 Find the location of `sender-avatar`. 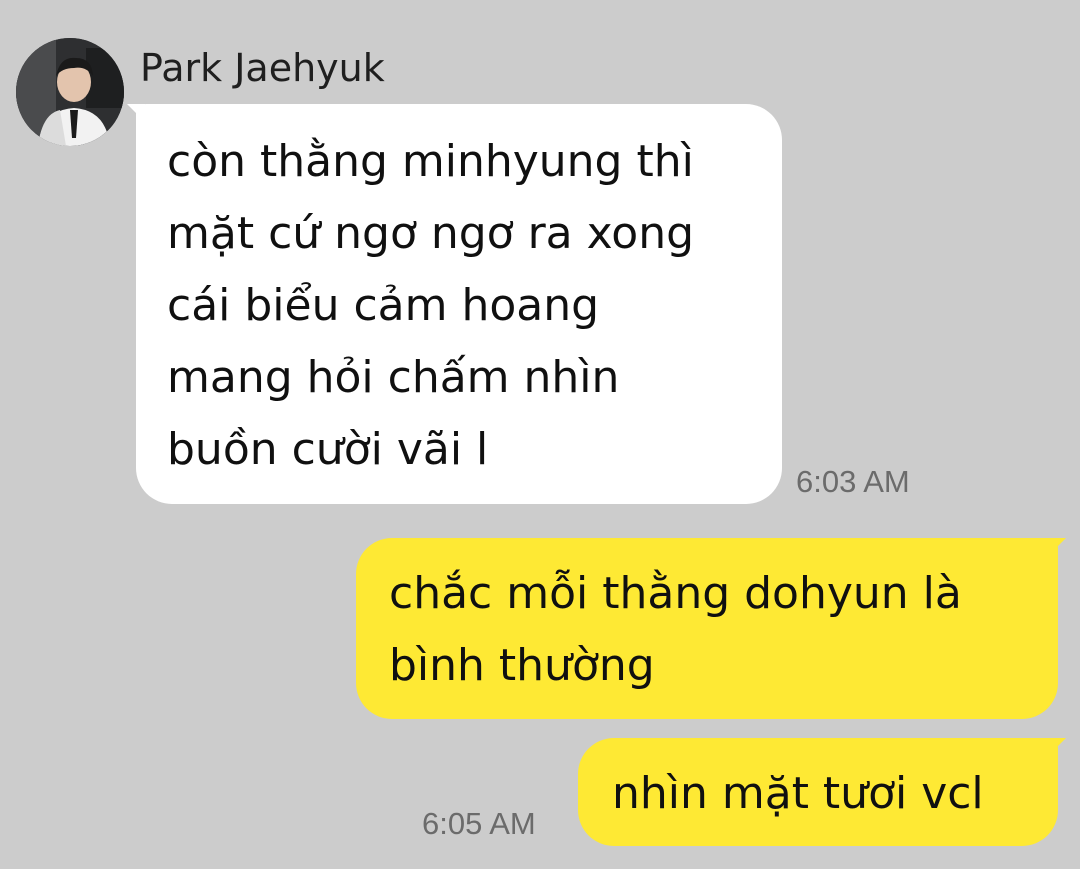

sender-avatar is located at coordinates (70, 92).